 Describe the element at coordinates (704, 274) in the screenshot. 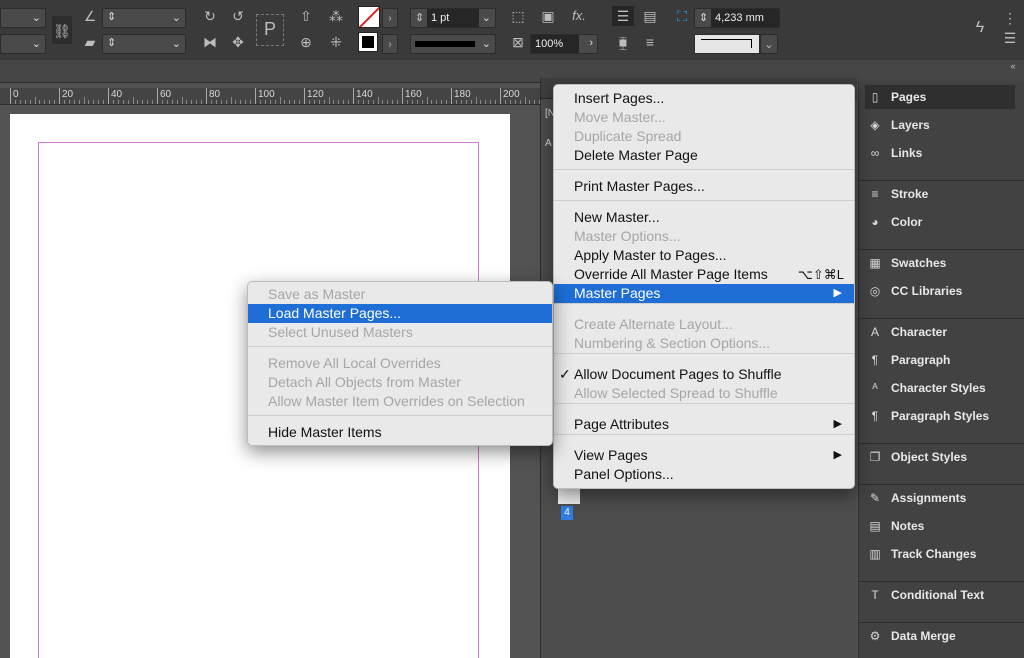

I see `menu-item-override-all-master-page-items: Override All Master Page Items ⌥⇧⌘L` at that location.